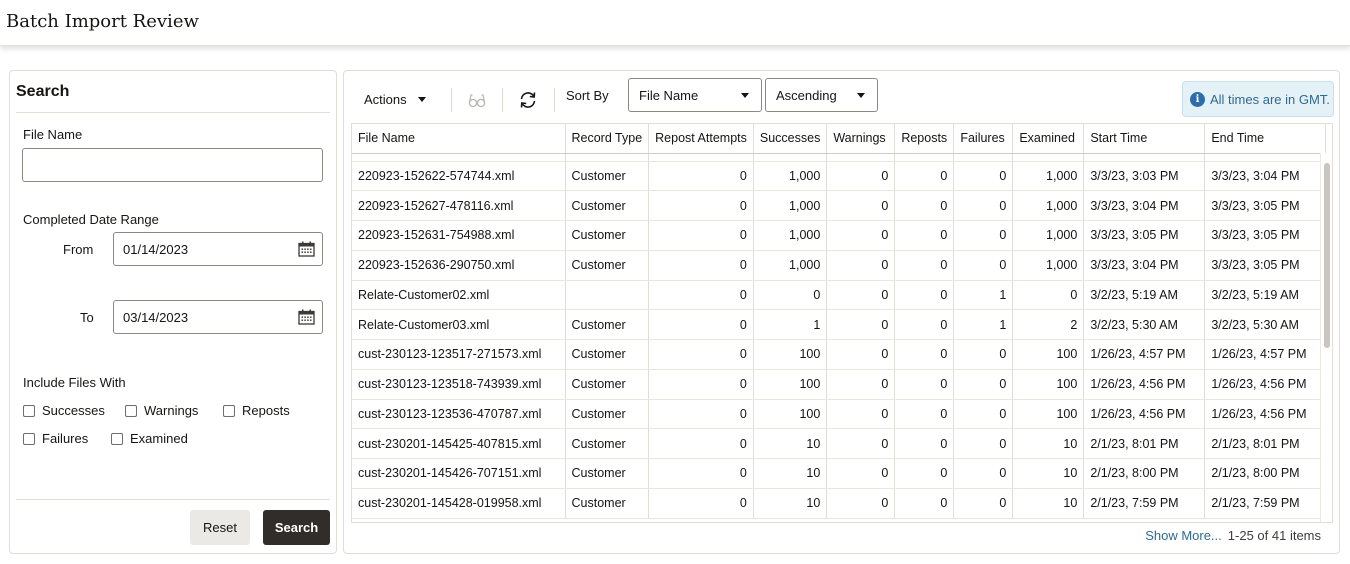 This screenshot has height=564, width=1350. What do you see at coordinates (55, 438) in the screenshot?
I see `checkbox-failures: Failures` at bounding box center [55, 438].